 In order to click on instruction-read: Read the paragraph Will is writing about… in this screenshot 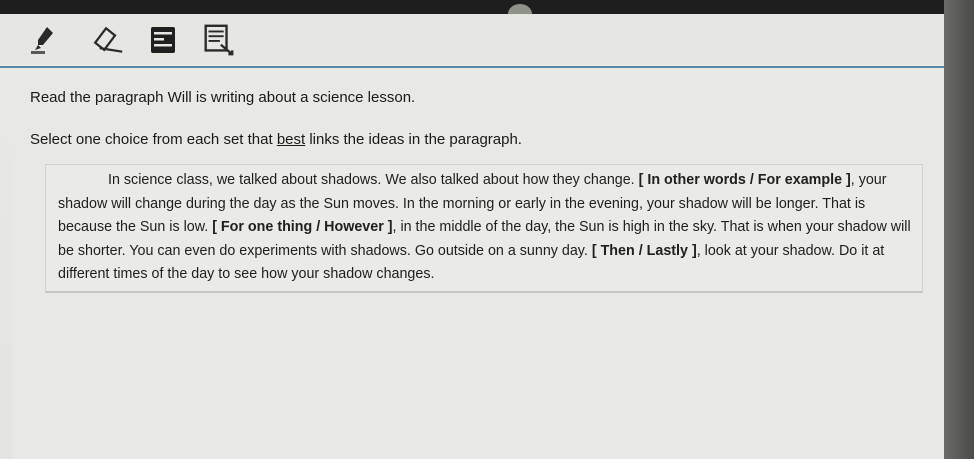, I will do `click(223, 97)`.